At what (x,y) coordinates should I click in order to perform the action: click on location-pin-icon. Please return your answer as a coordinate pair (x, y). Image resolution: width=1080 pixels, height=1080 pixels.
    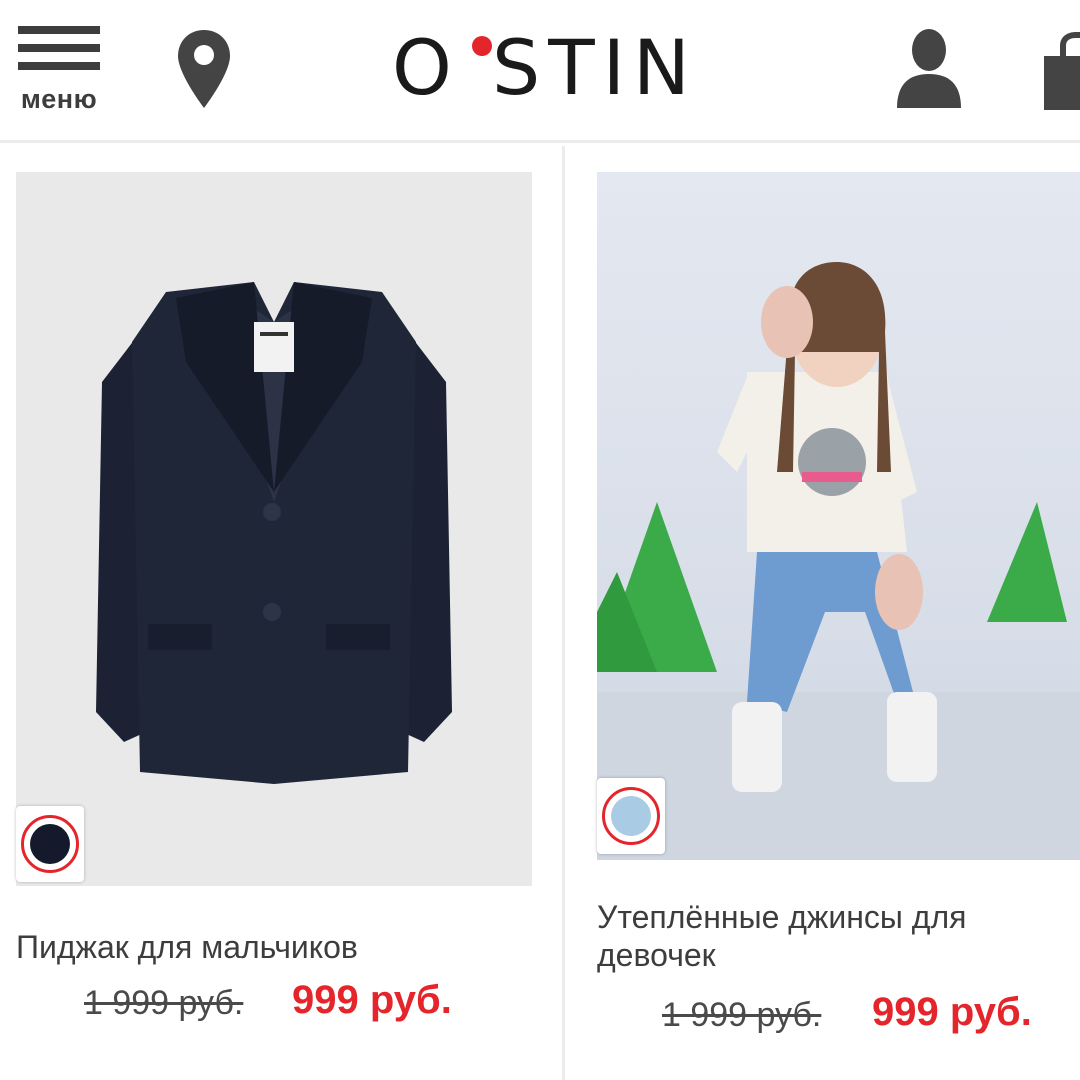
    Looking at the image, I should click on (204, 69).